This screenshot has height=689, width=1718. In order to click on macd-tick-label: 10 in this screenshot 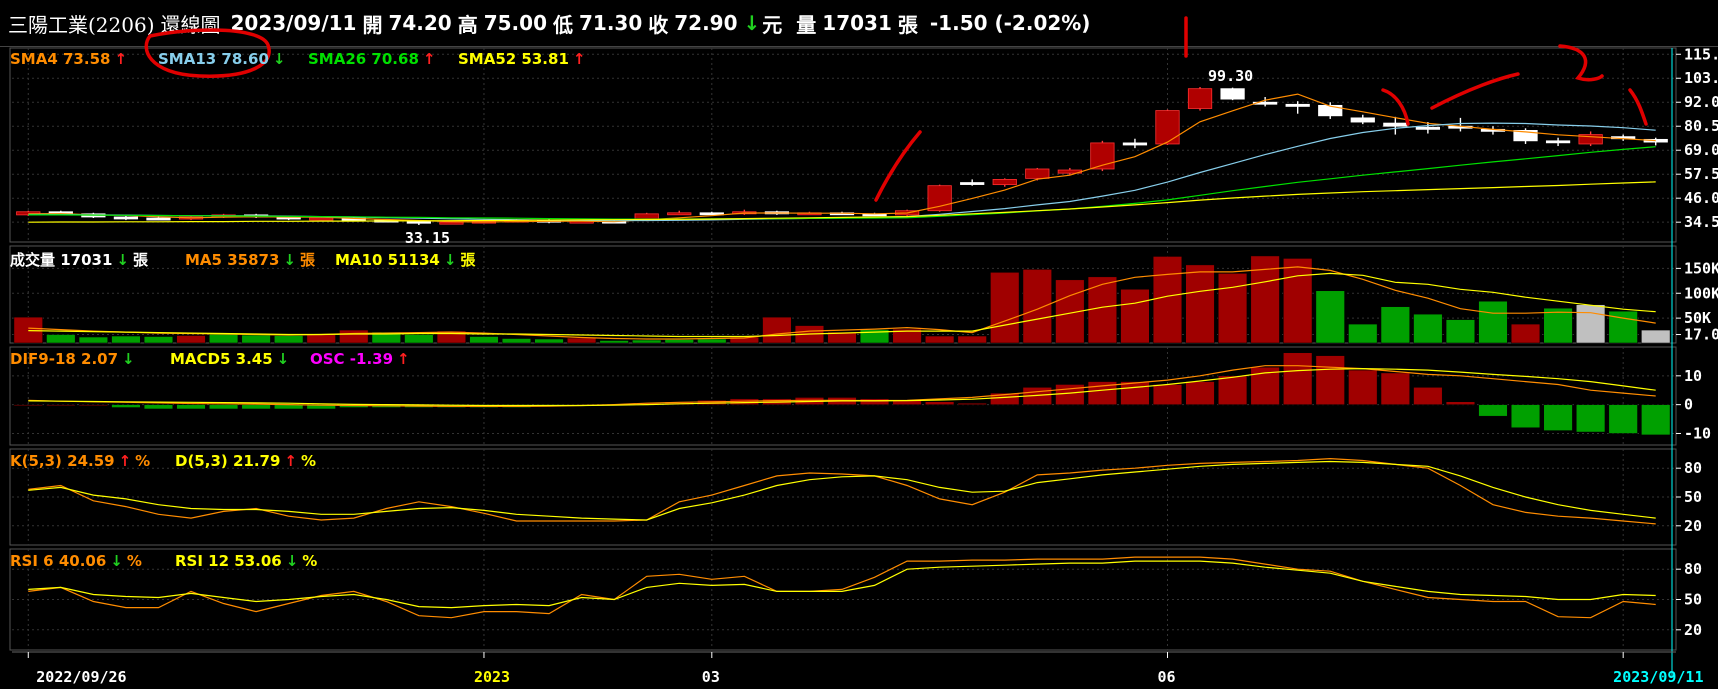, I will do `click(1693, 376)`.